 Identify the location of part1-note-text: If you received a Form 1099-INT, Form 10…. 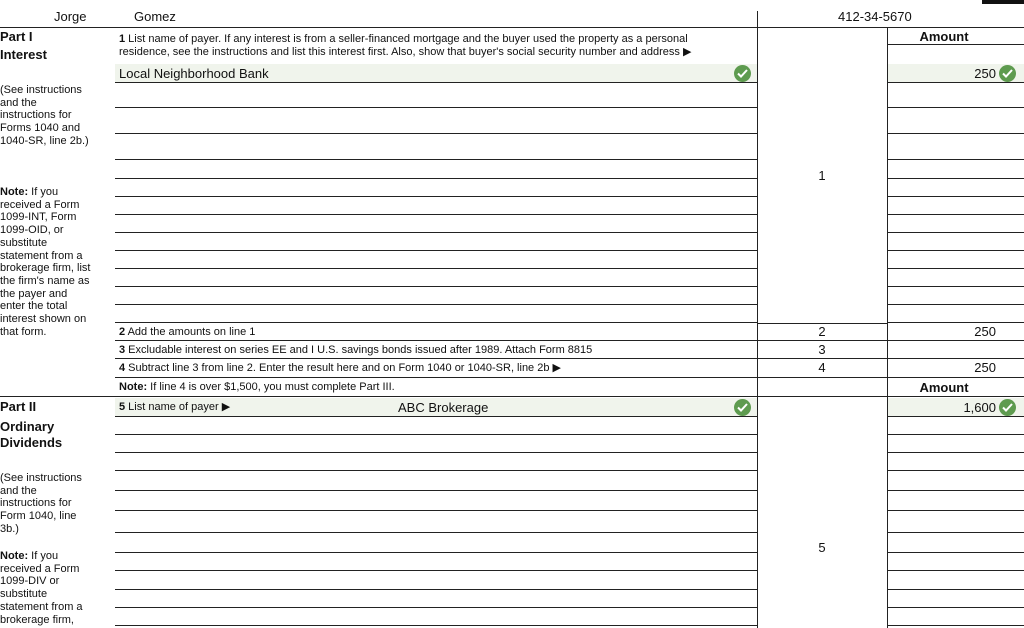
(45, 262).